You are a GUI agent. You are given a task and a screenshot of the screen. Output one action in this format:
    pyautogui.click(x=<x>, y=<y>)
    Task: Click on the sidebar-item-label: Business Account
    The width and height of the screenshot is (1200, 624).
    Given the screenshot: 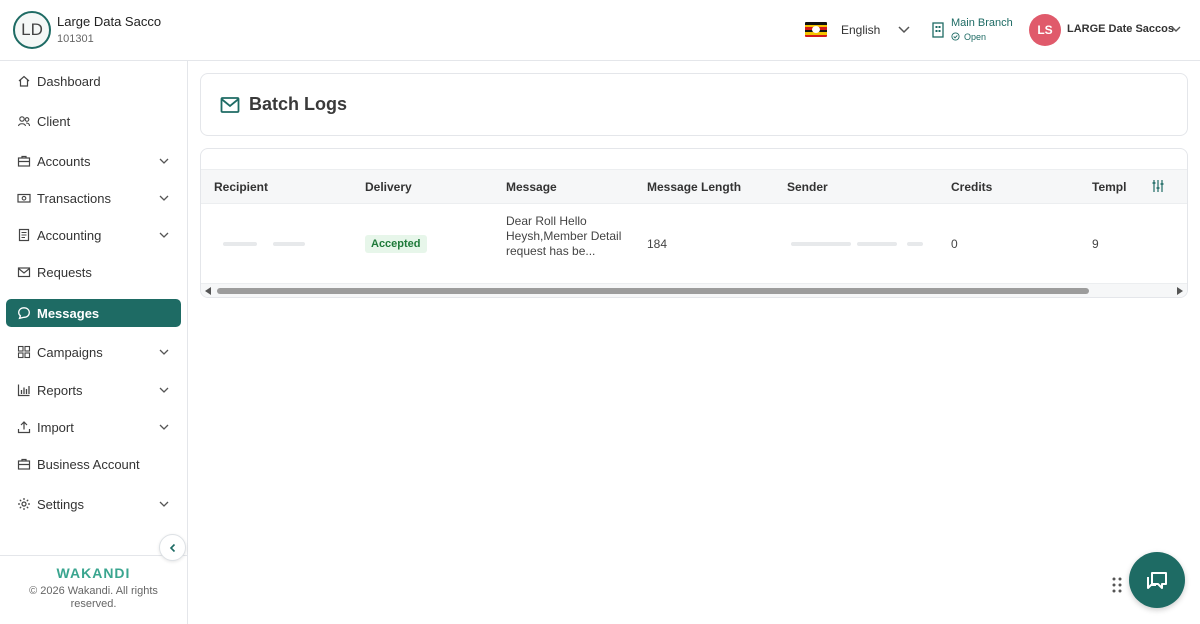 What is the action you would take?
    pyautogui.click(x=88, y=464)
    